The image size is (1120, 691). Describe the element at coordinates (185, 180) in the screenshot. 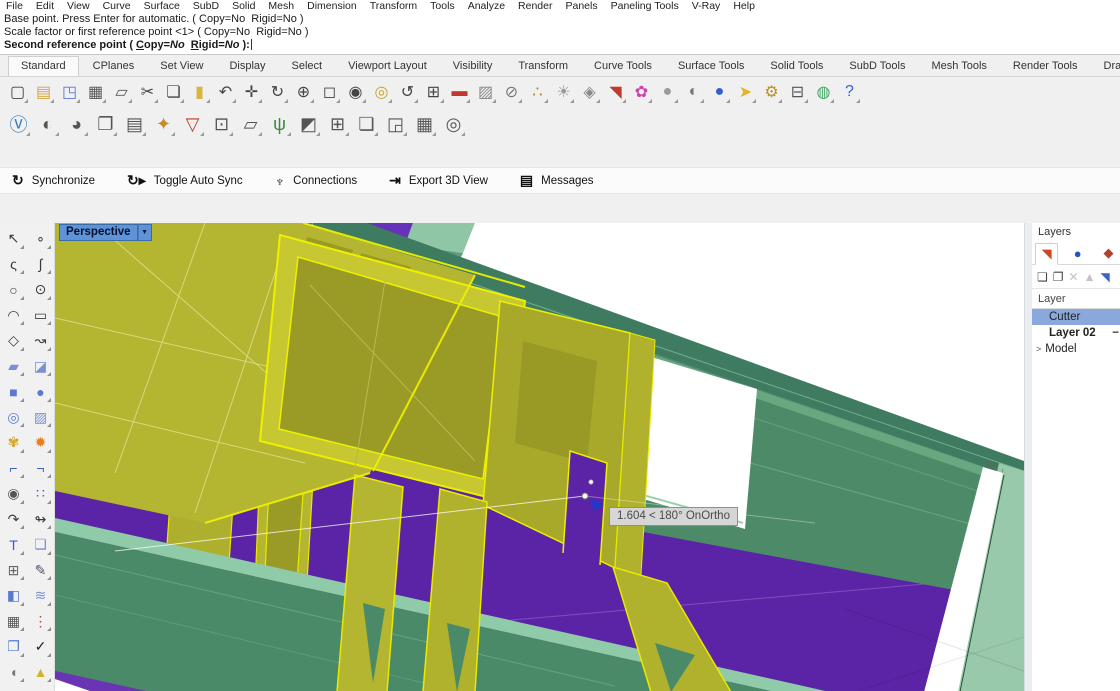

I see `toggle-auto-sync-button: ↻▸ Toggle Auto Sync` at that location.